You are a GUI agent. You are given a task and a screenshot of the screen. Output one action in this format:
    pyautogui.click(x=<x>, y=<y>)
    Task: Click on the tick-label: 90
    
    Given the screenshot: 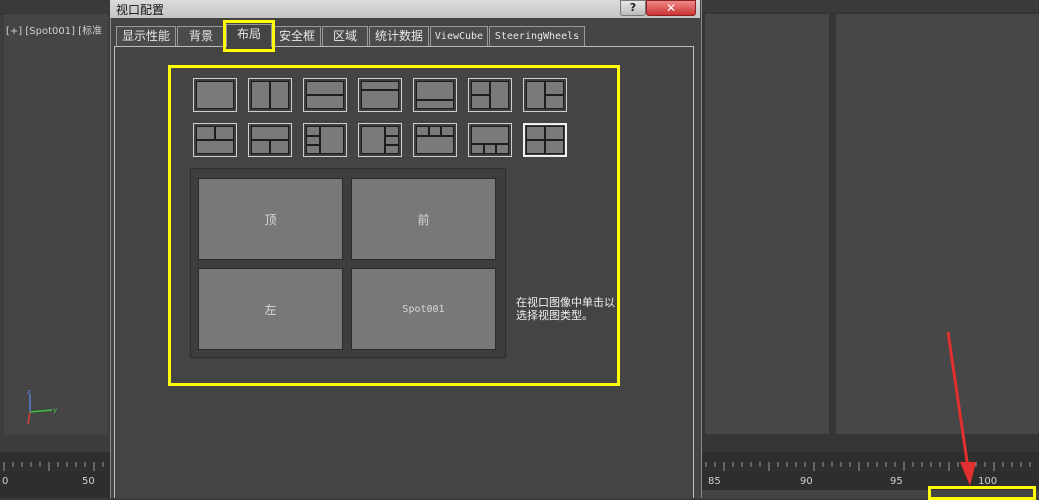 What is the action you would take?
    pyautogui.click(x=806, y=481)
    